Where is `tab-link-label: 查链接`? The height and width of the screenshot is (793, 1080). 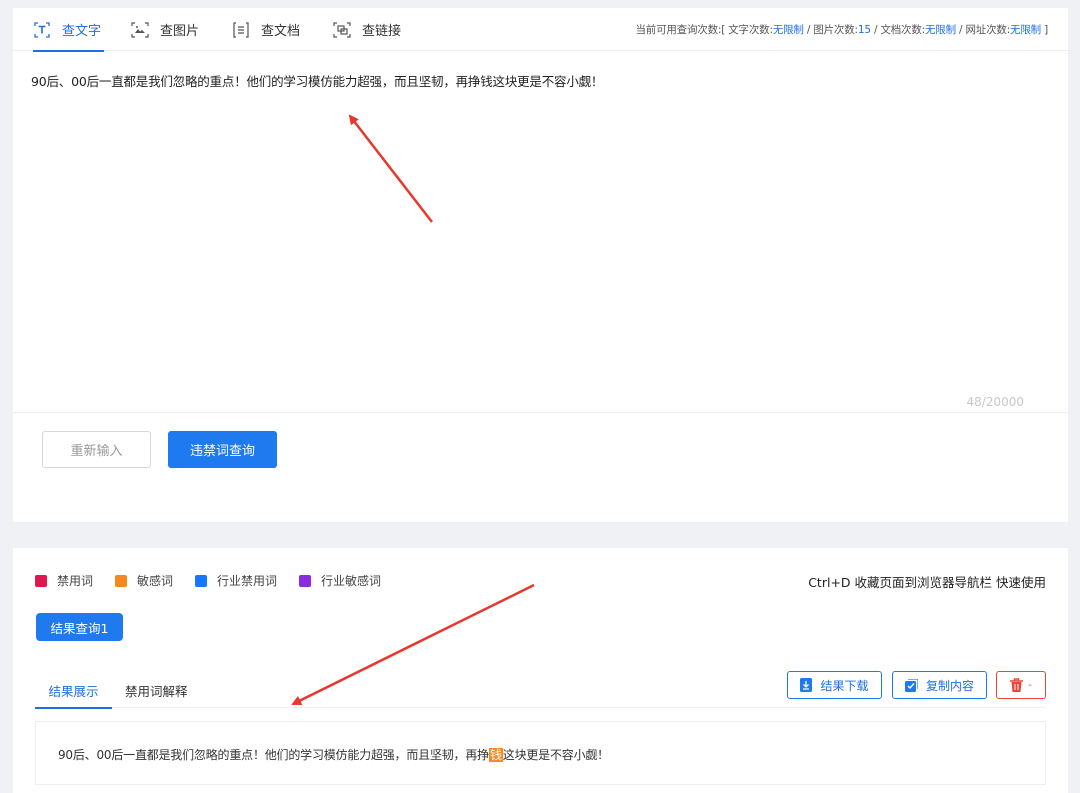
tab-link-label: 查链接 is located at coordinates (382, 31).